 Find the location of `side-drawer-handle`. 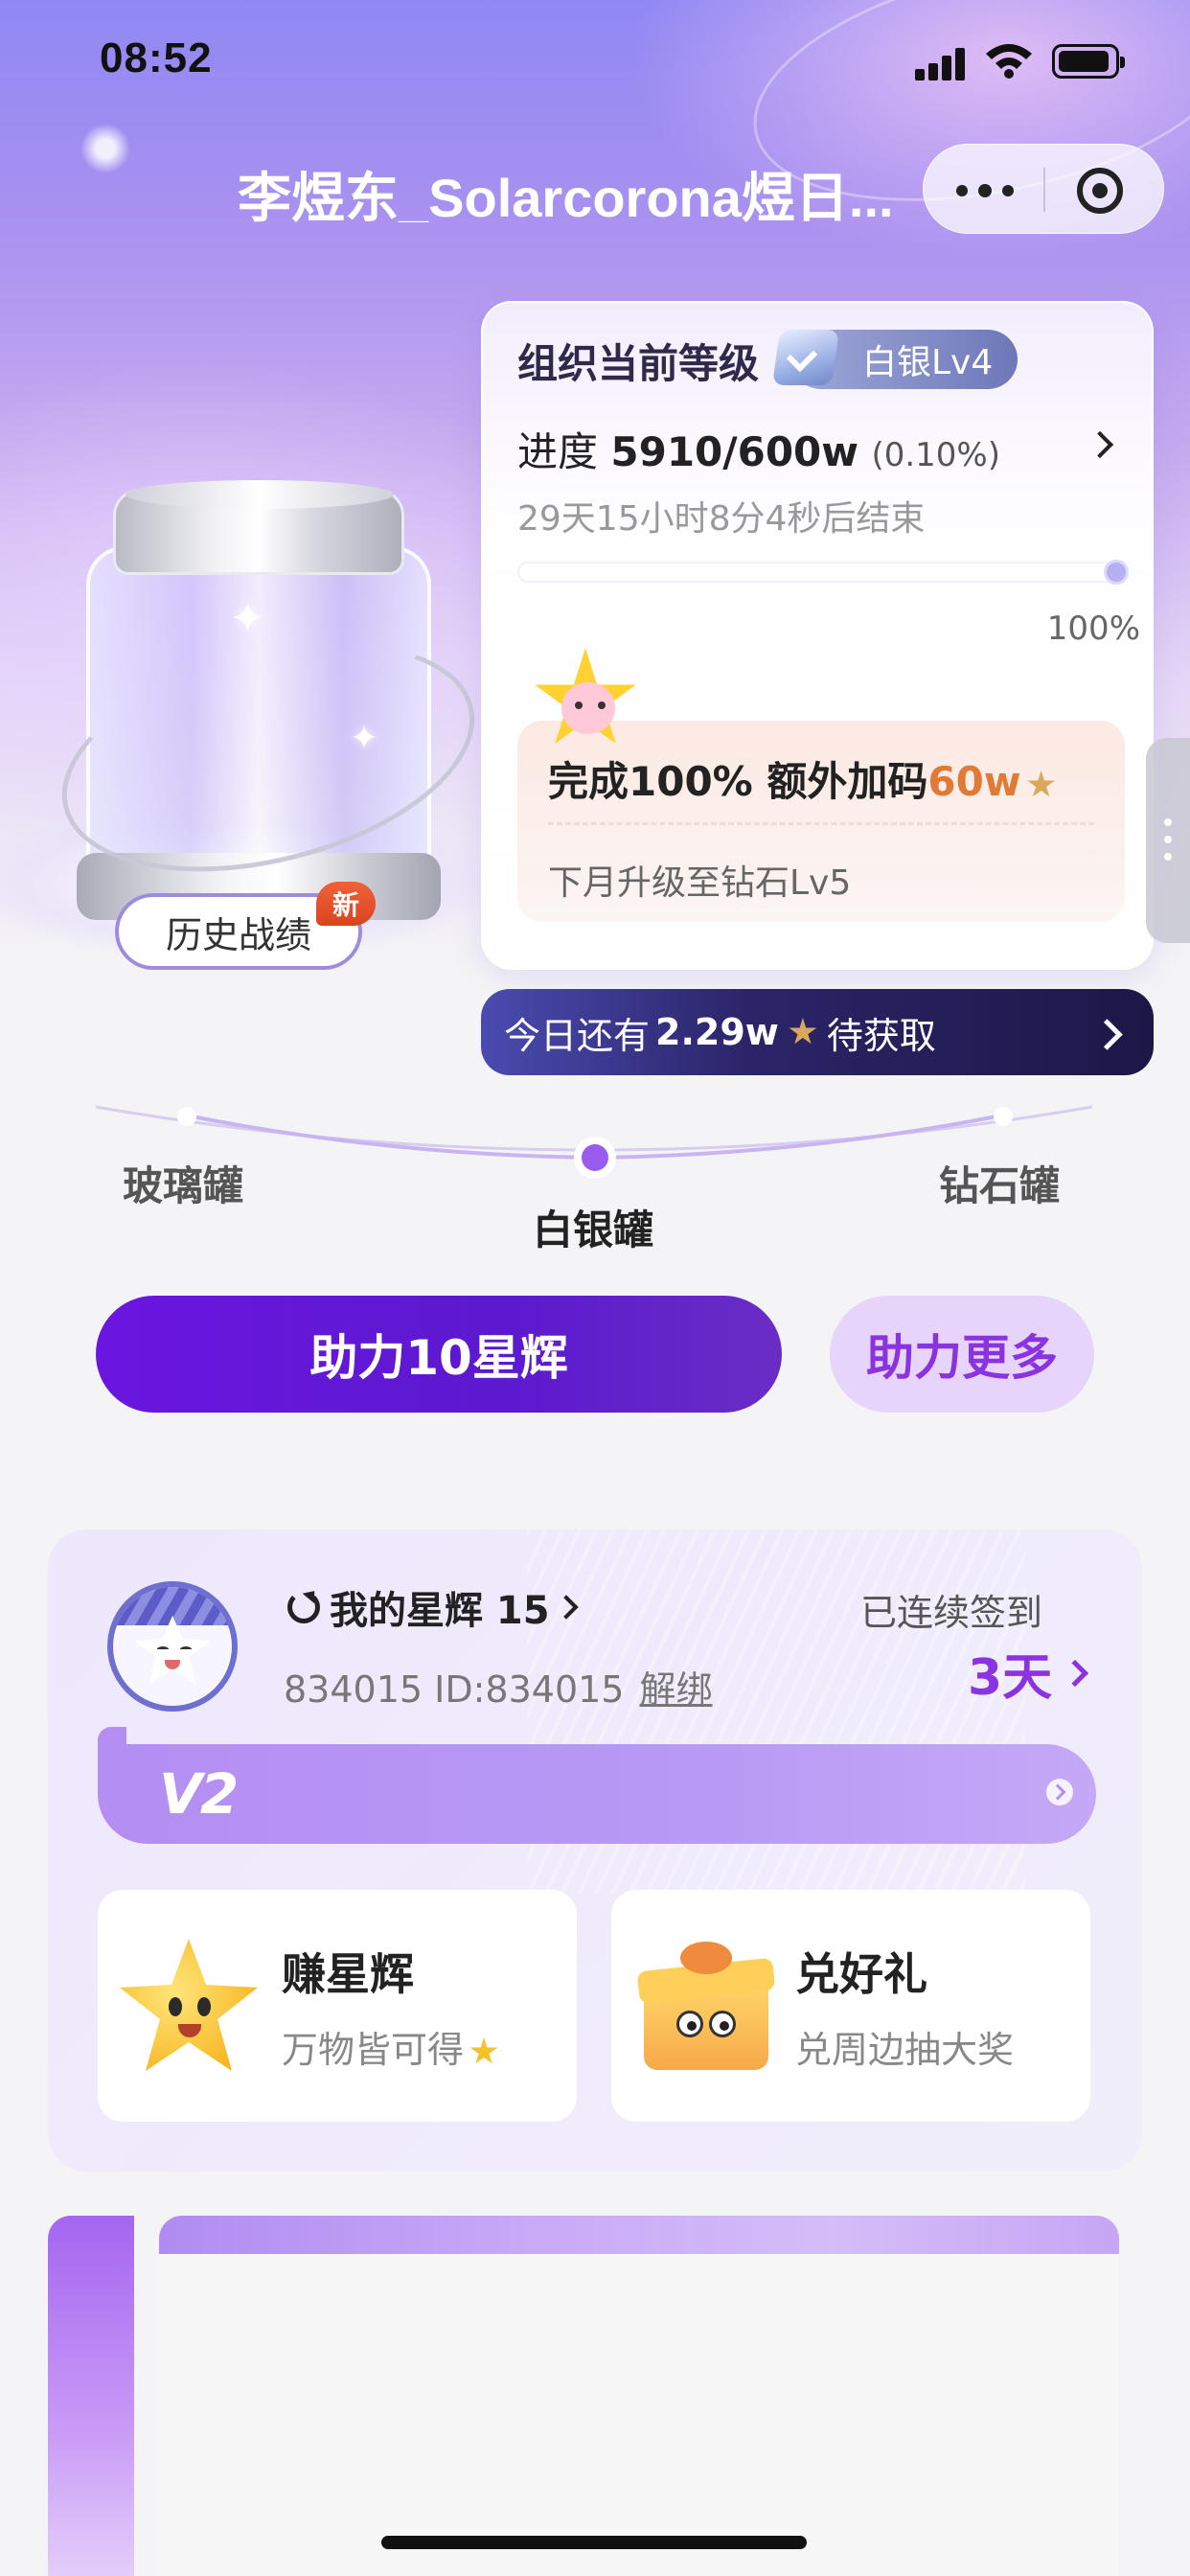

side-drawer-handle is located at coordinates (1168, 840).